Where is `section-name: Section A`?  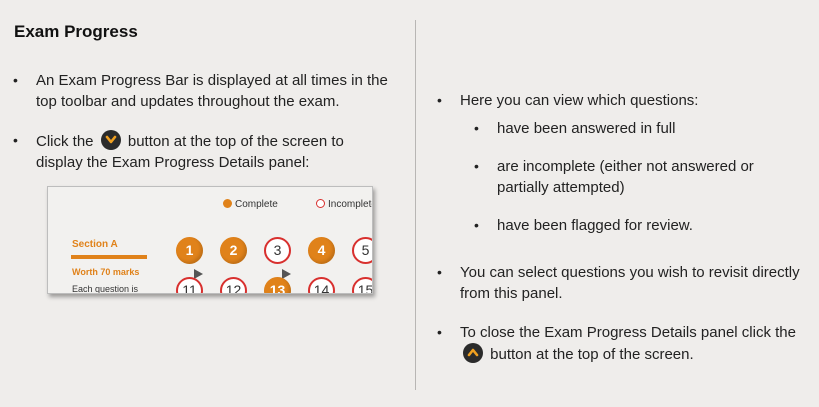
section-name: Section A is located at coordinates (95, 244).